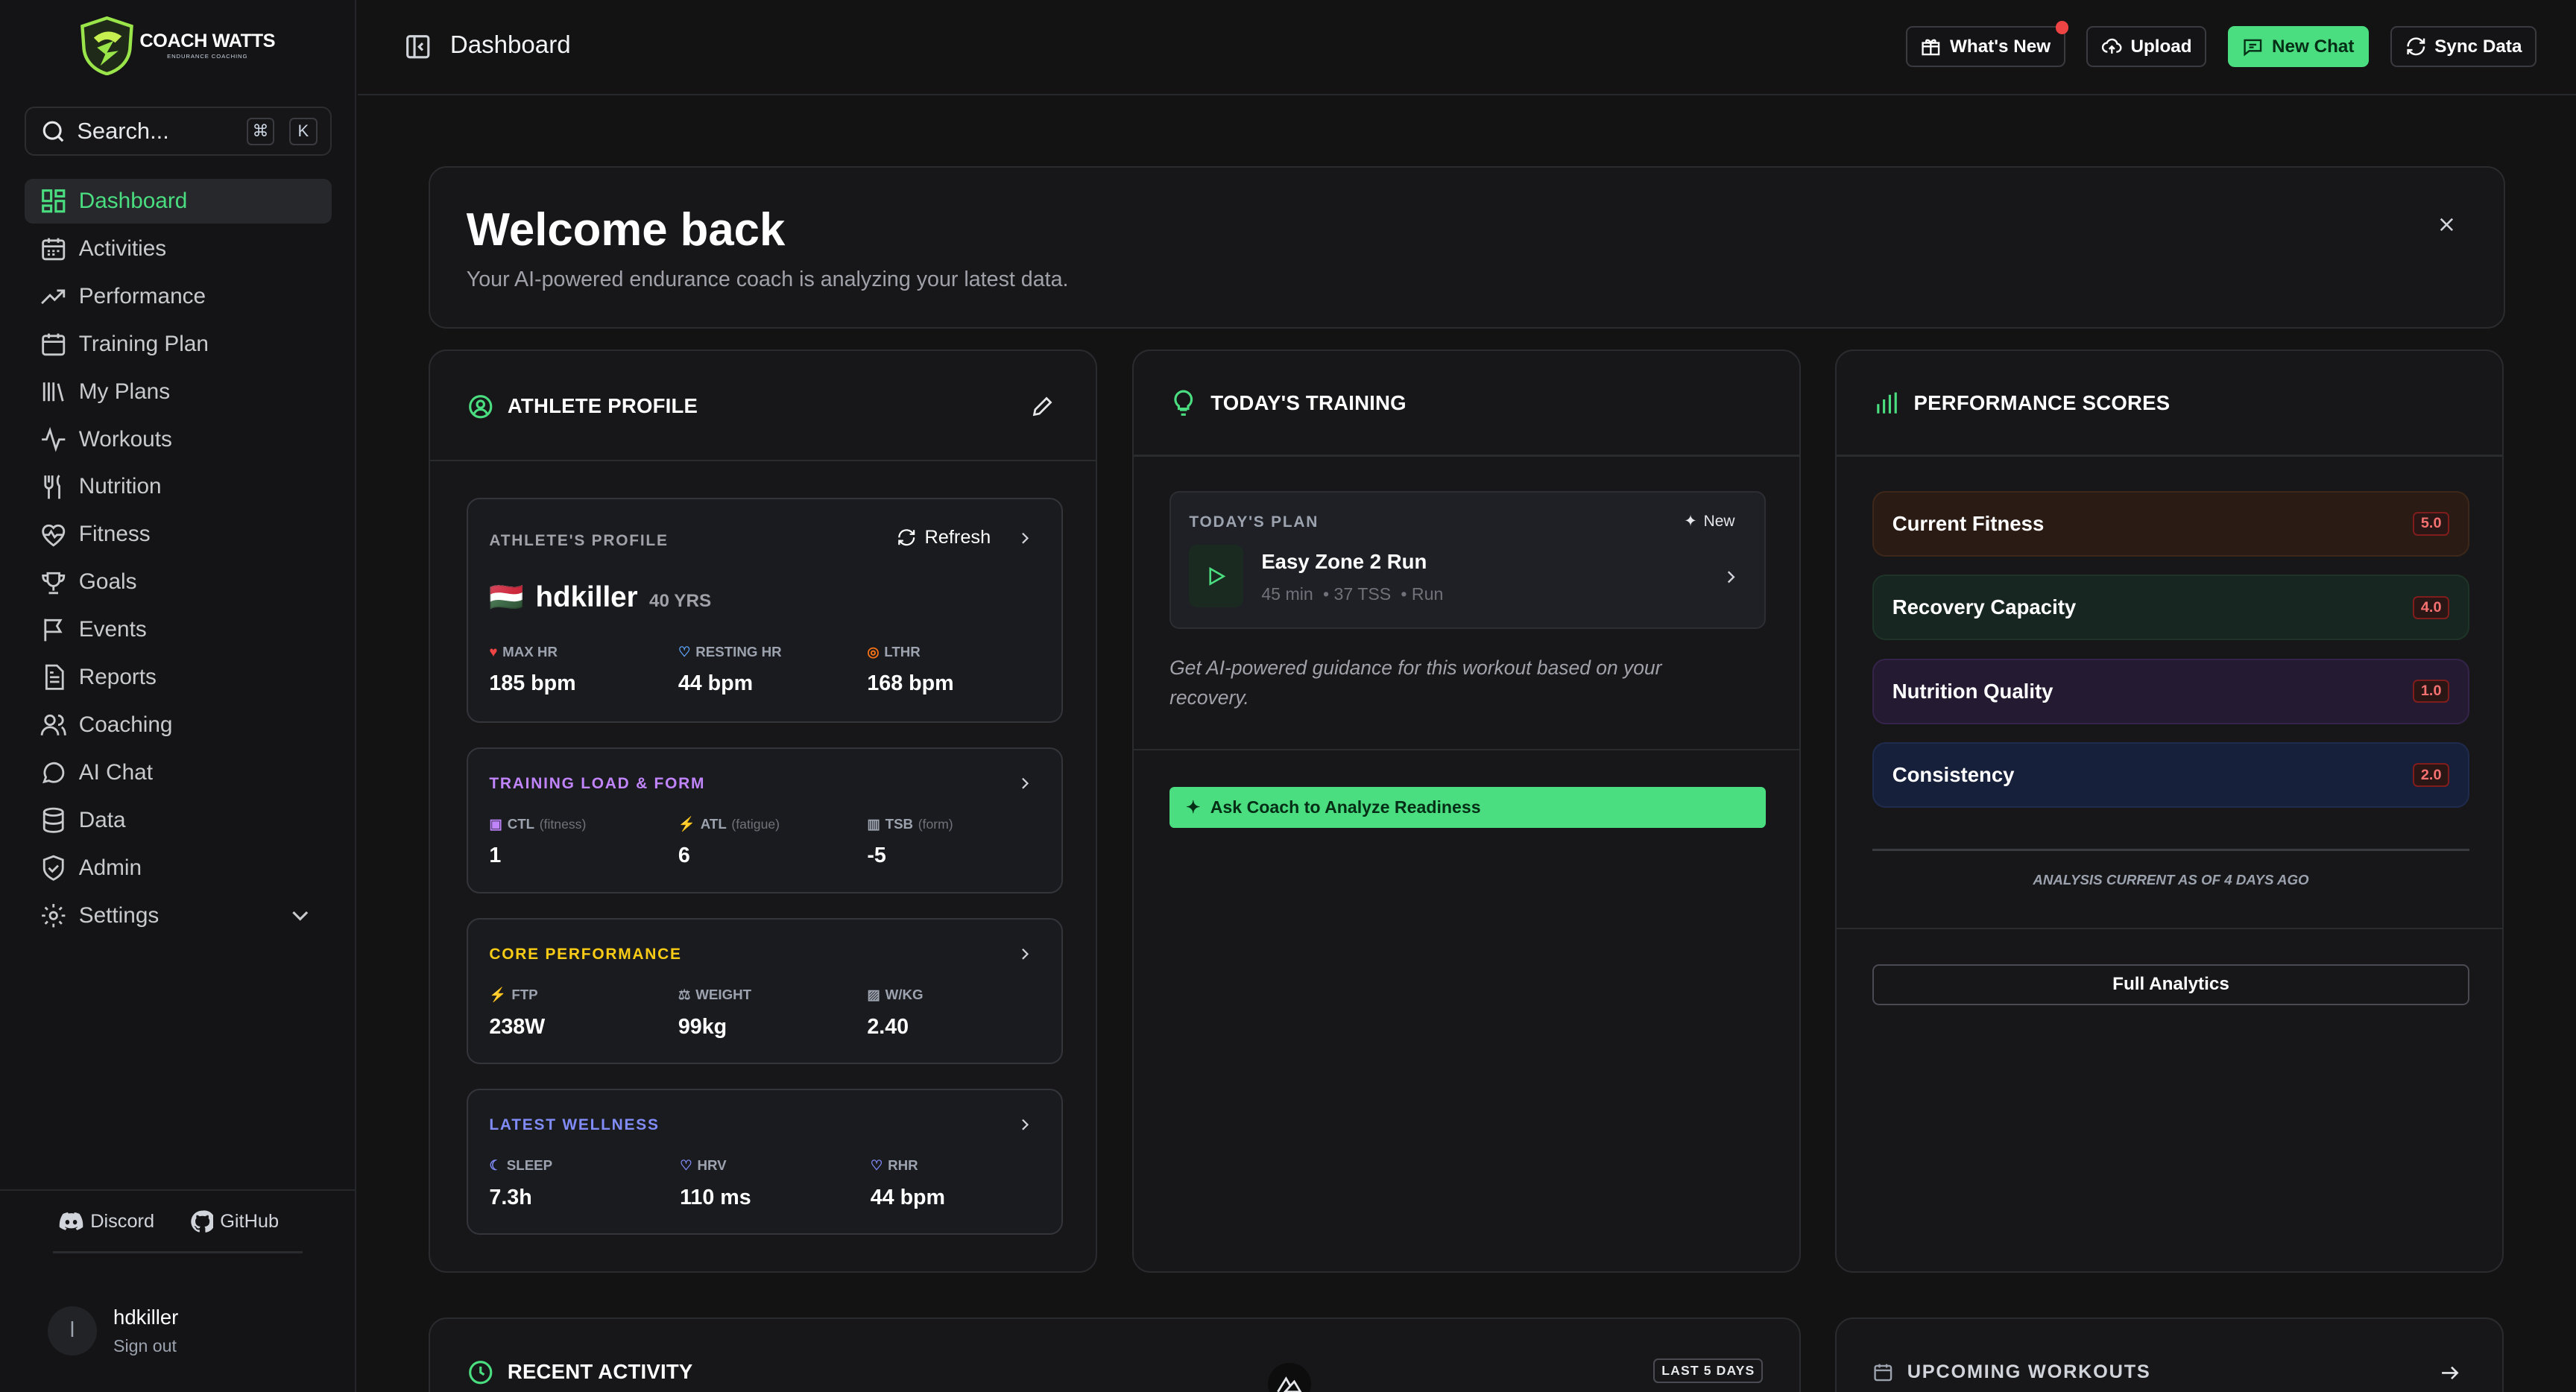 The image size is (2576, 1392). Describe the element at coordinates (179, 916) in the screenshot. I see `sidebar-item-settings: Settings` at that location.